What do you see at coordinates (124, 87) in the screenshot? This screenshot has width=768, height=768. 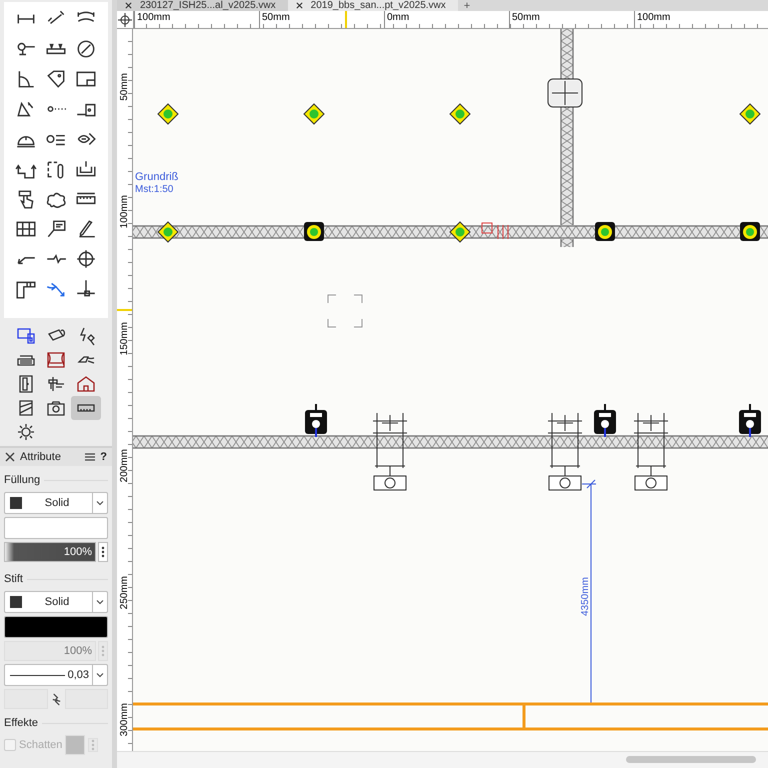 I see `ruler-label: 50mm` at bounding box center [124, 87].